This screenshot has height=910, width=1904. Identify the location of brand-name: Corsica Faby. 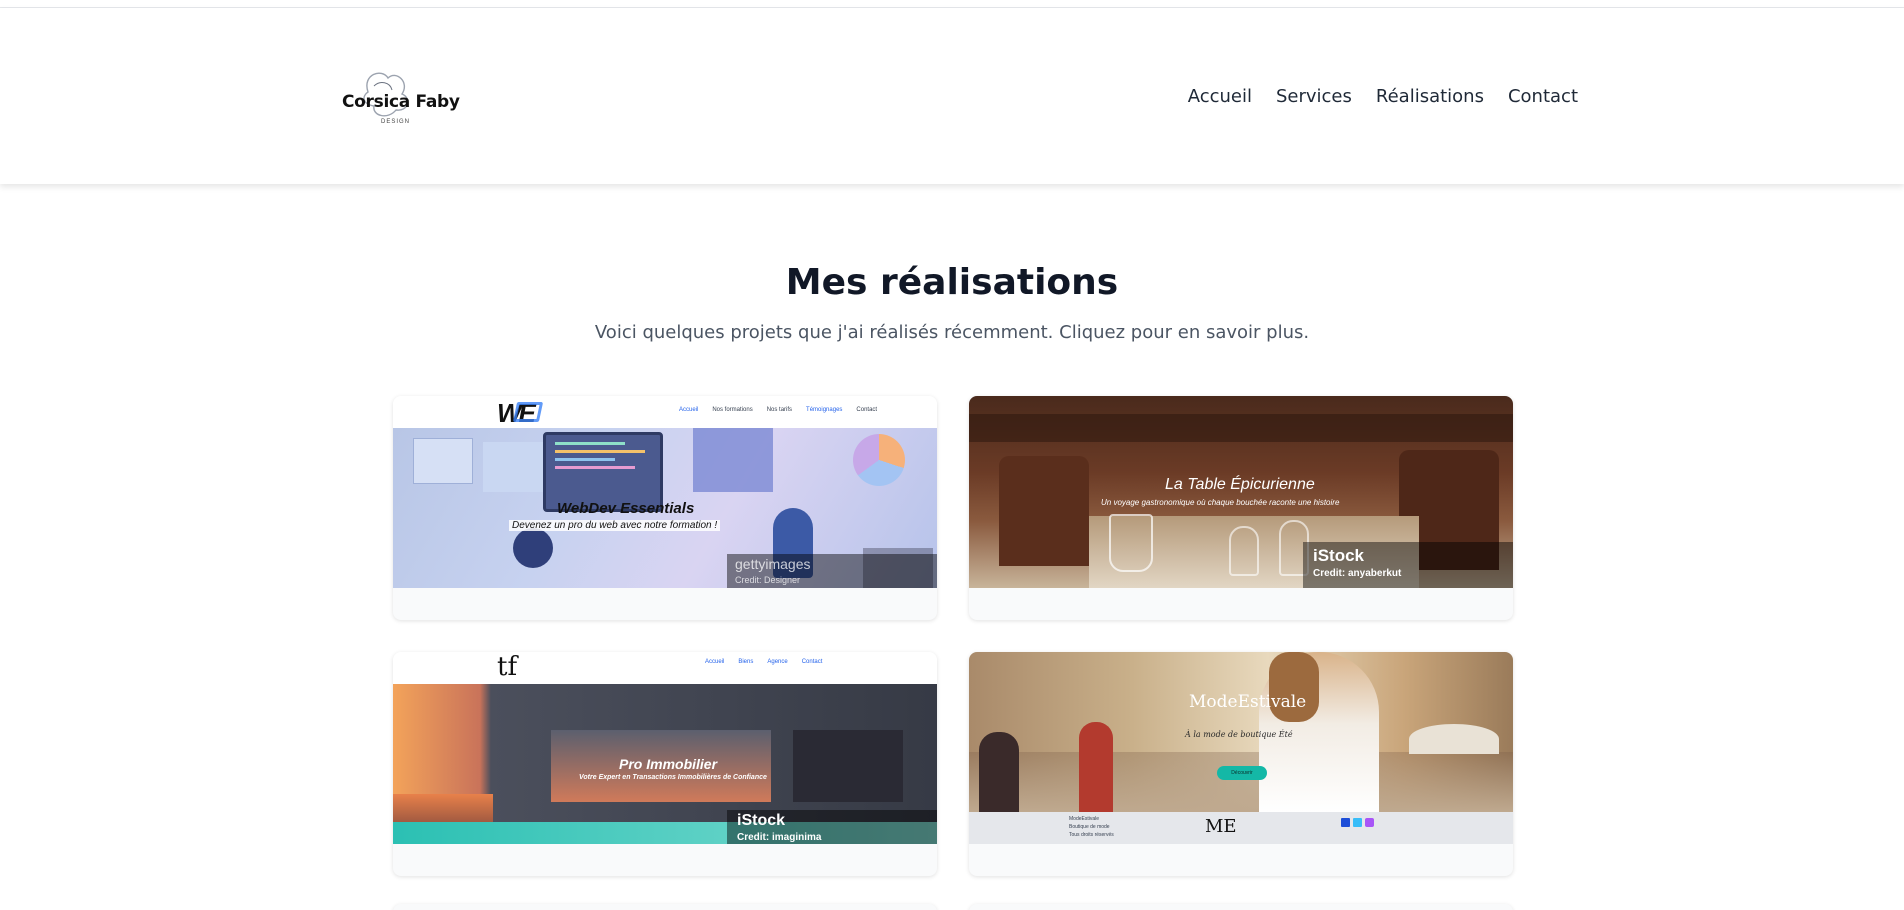
(401, 102).